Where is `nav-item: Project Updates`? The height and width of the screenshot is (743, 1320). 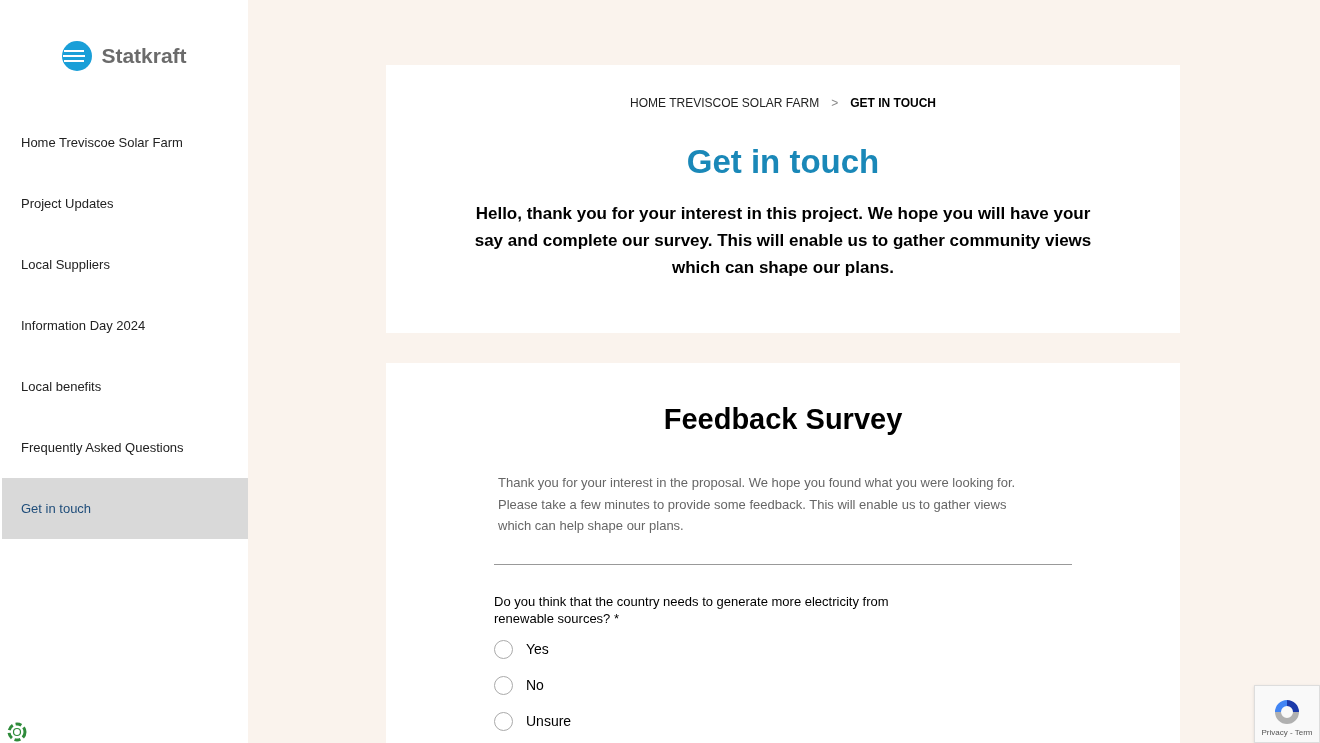 nav-item: Project Updates is located at coordinates (125, 203).